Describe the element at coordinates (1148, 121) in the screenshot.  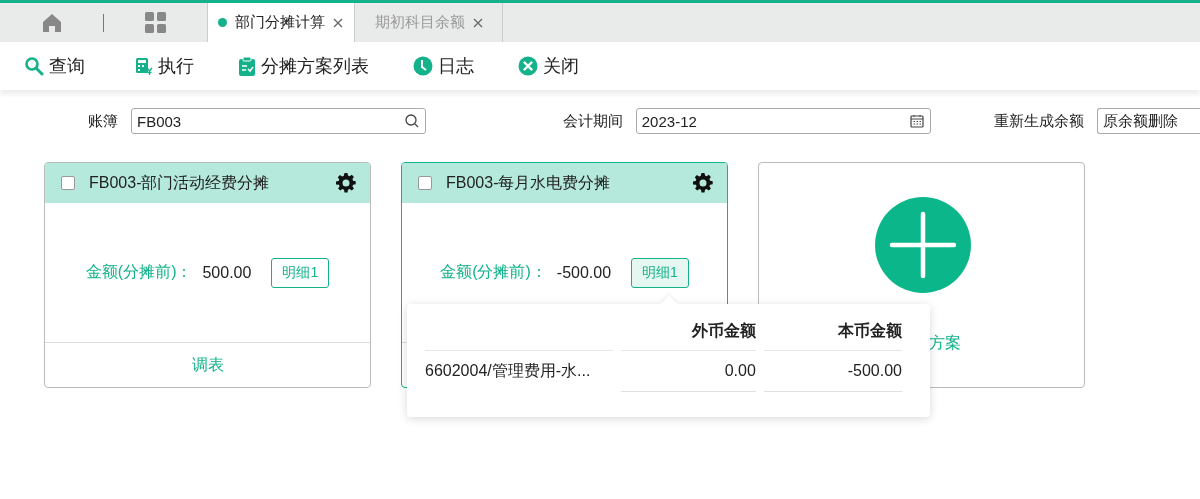
I see `dropdown-field: 原余额删除` at that location.